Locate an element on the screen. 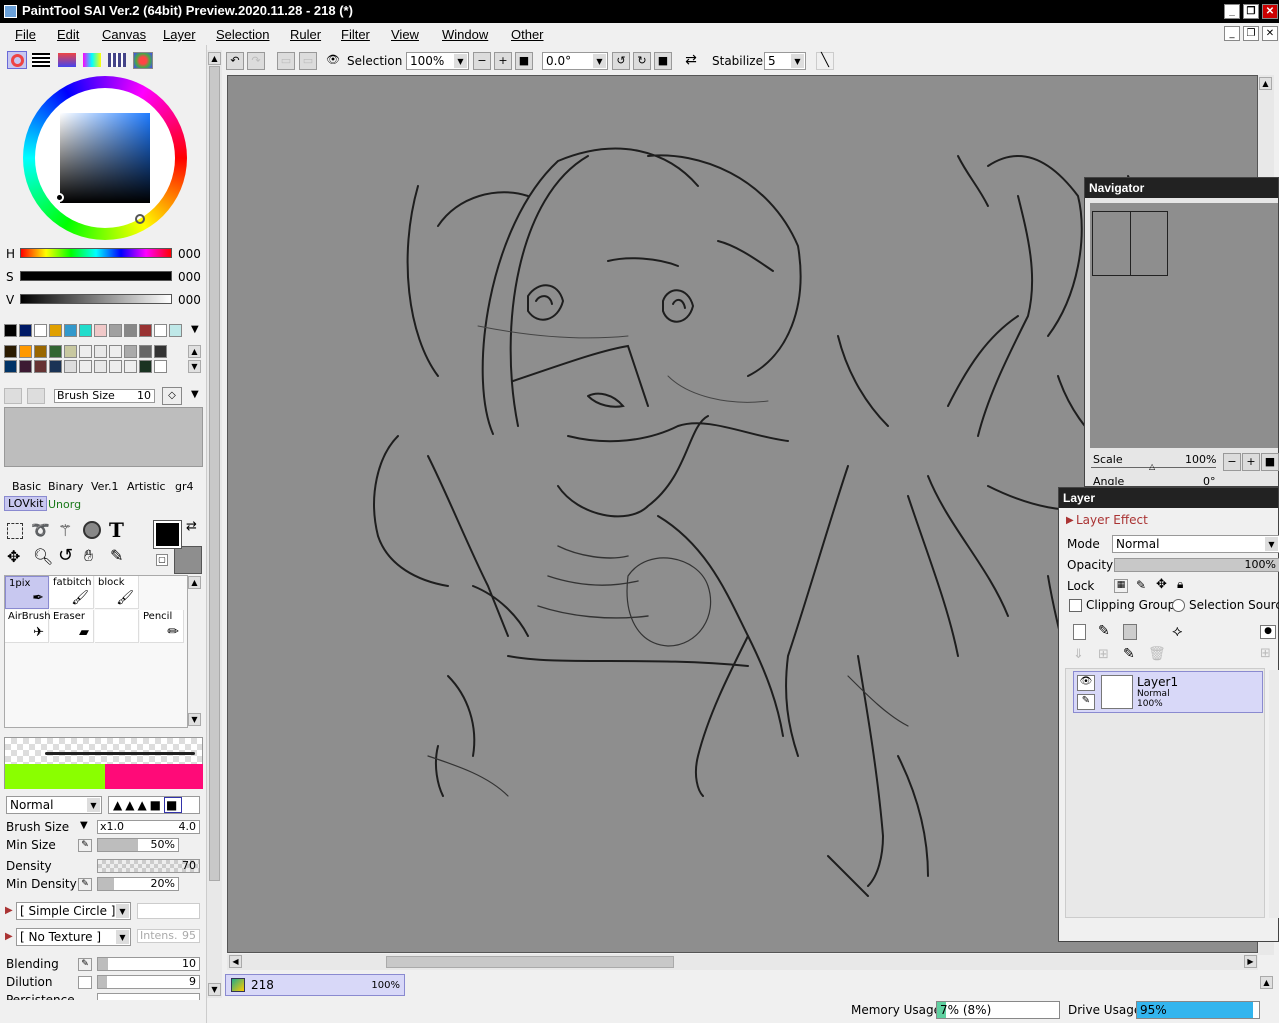 The width and height of the screenshot is (1279, 1023). palette-scroll-up-icon: ▲ is located at coordinates (194, 351).